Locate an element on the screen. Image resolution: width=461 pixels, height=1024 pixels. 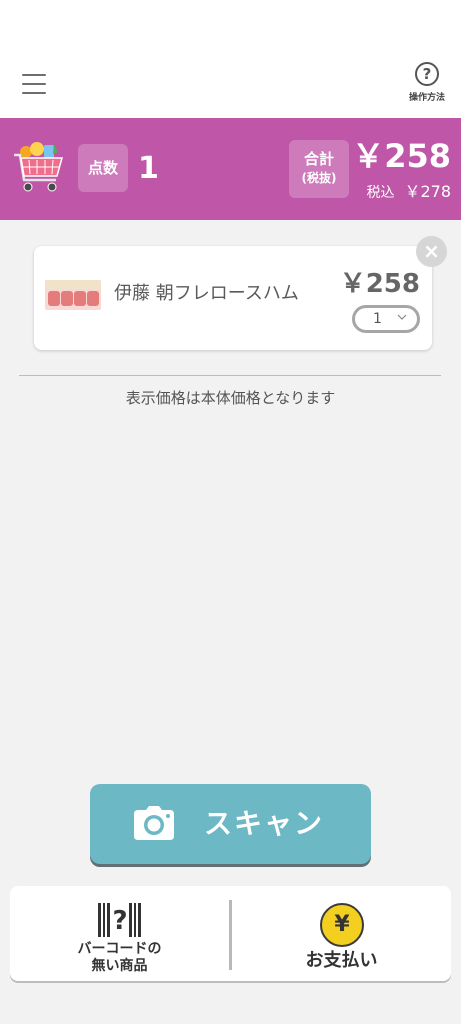
help-button: ? 操作方法 is located at coordinates (427, 82).